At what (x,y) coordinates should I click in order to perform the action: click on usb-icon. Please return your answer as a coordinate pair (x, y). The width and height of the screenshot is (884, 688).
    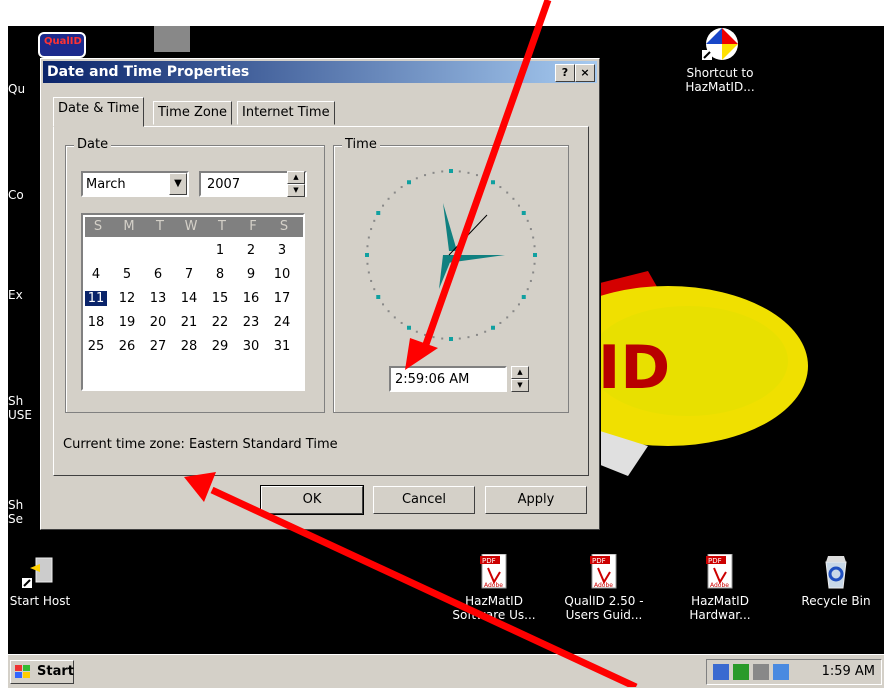
    Looking at the image, I should click on (781, 672).